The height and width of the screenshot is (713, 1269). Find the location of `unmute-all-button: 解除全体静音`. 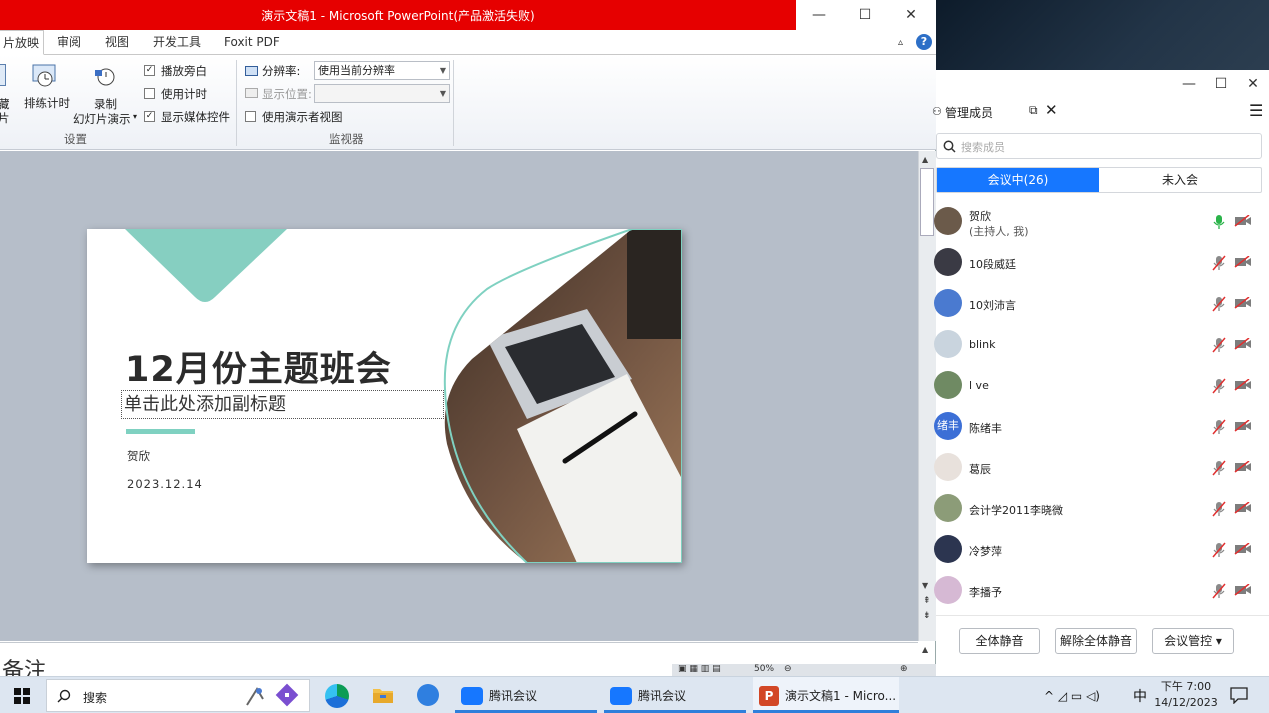

unmute-all-button: 解除全体静音 is located at coordinates (1096, 641).